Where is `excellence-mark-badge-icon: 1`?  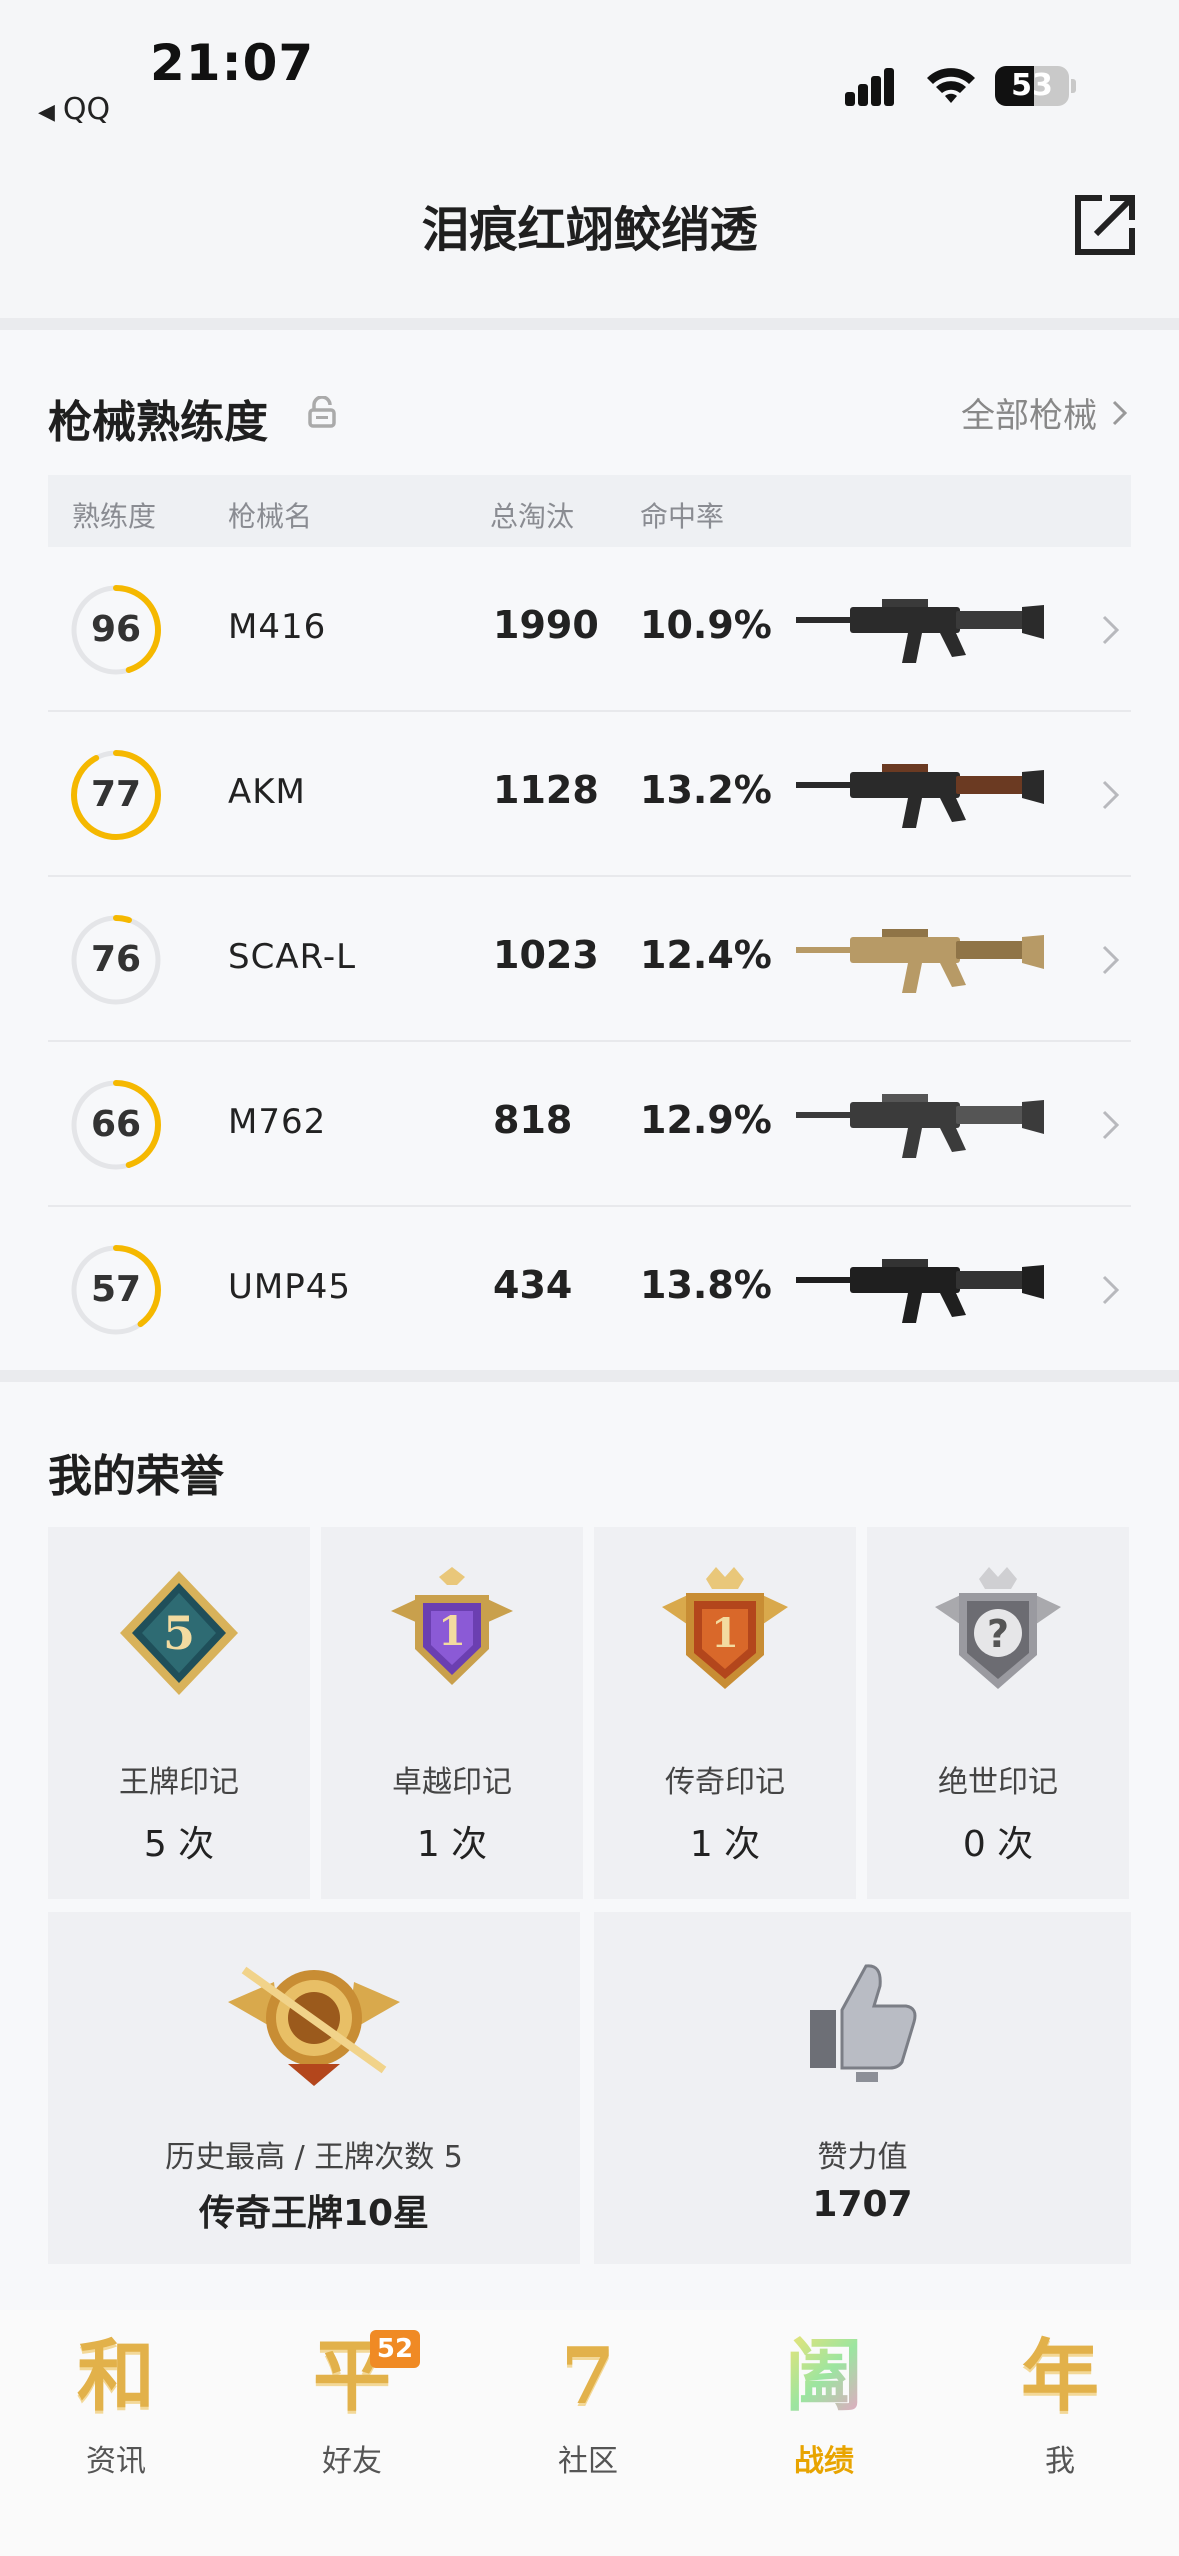 excellence-mark-badge-icon: 1 is located at coordinates (452, 1626).